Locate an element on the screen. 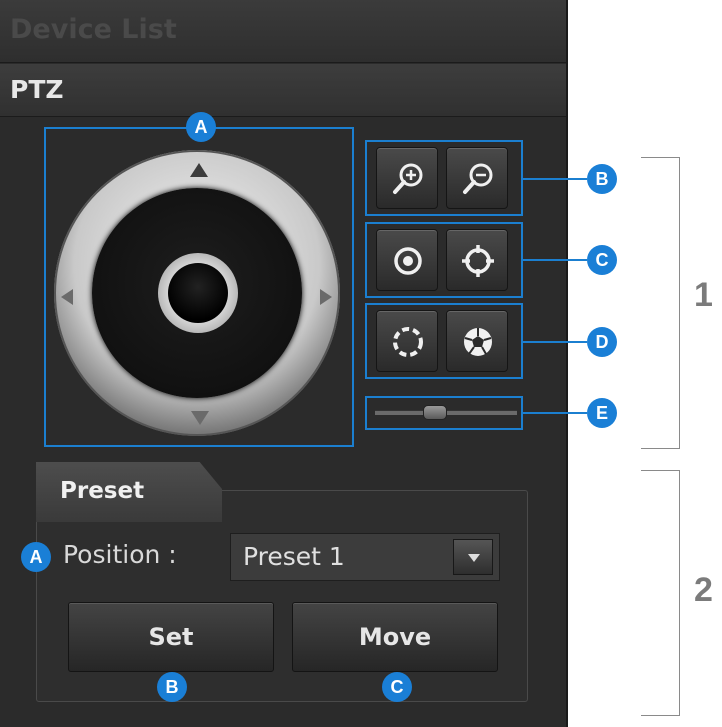 The image size is (722, 727). callout-leader-focus is located at coordinates (555, 260).